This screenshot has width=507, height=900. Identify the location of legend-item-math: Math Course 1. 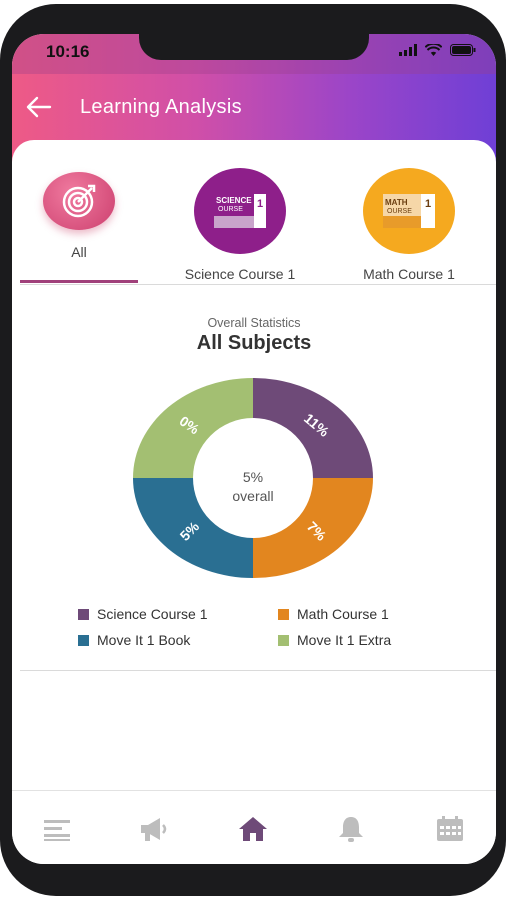
(378, 614).